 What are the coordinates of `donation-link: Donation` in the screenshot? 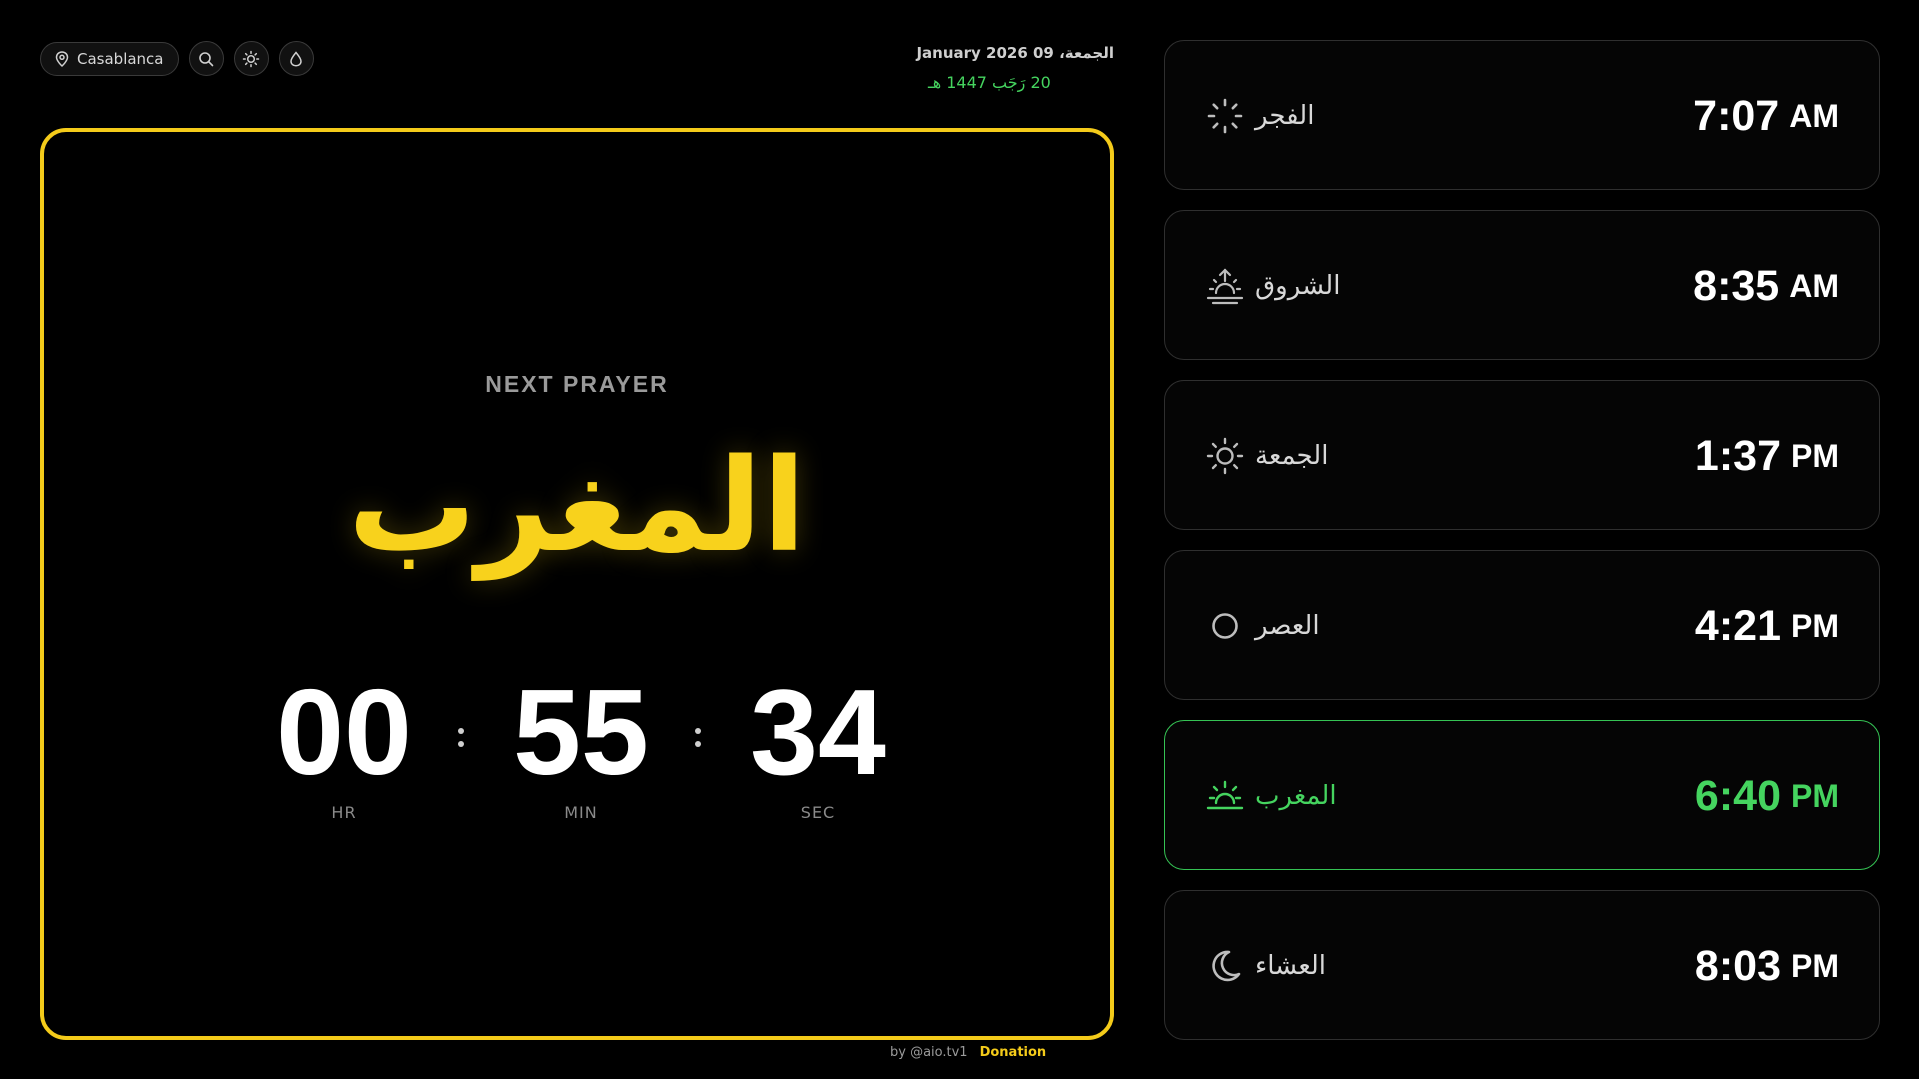 It's located at (1013, 1052).